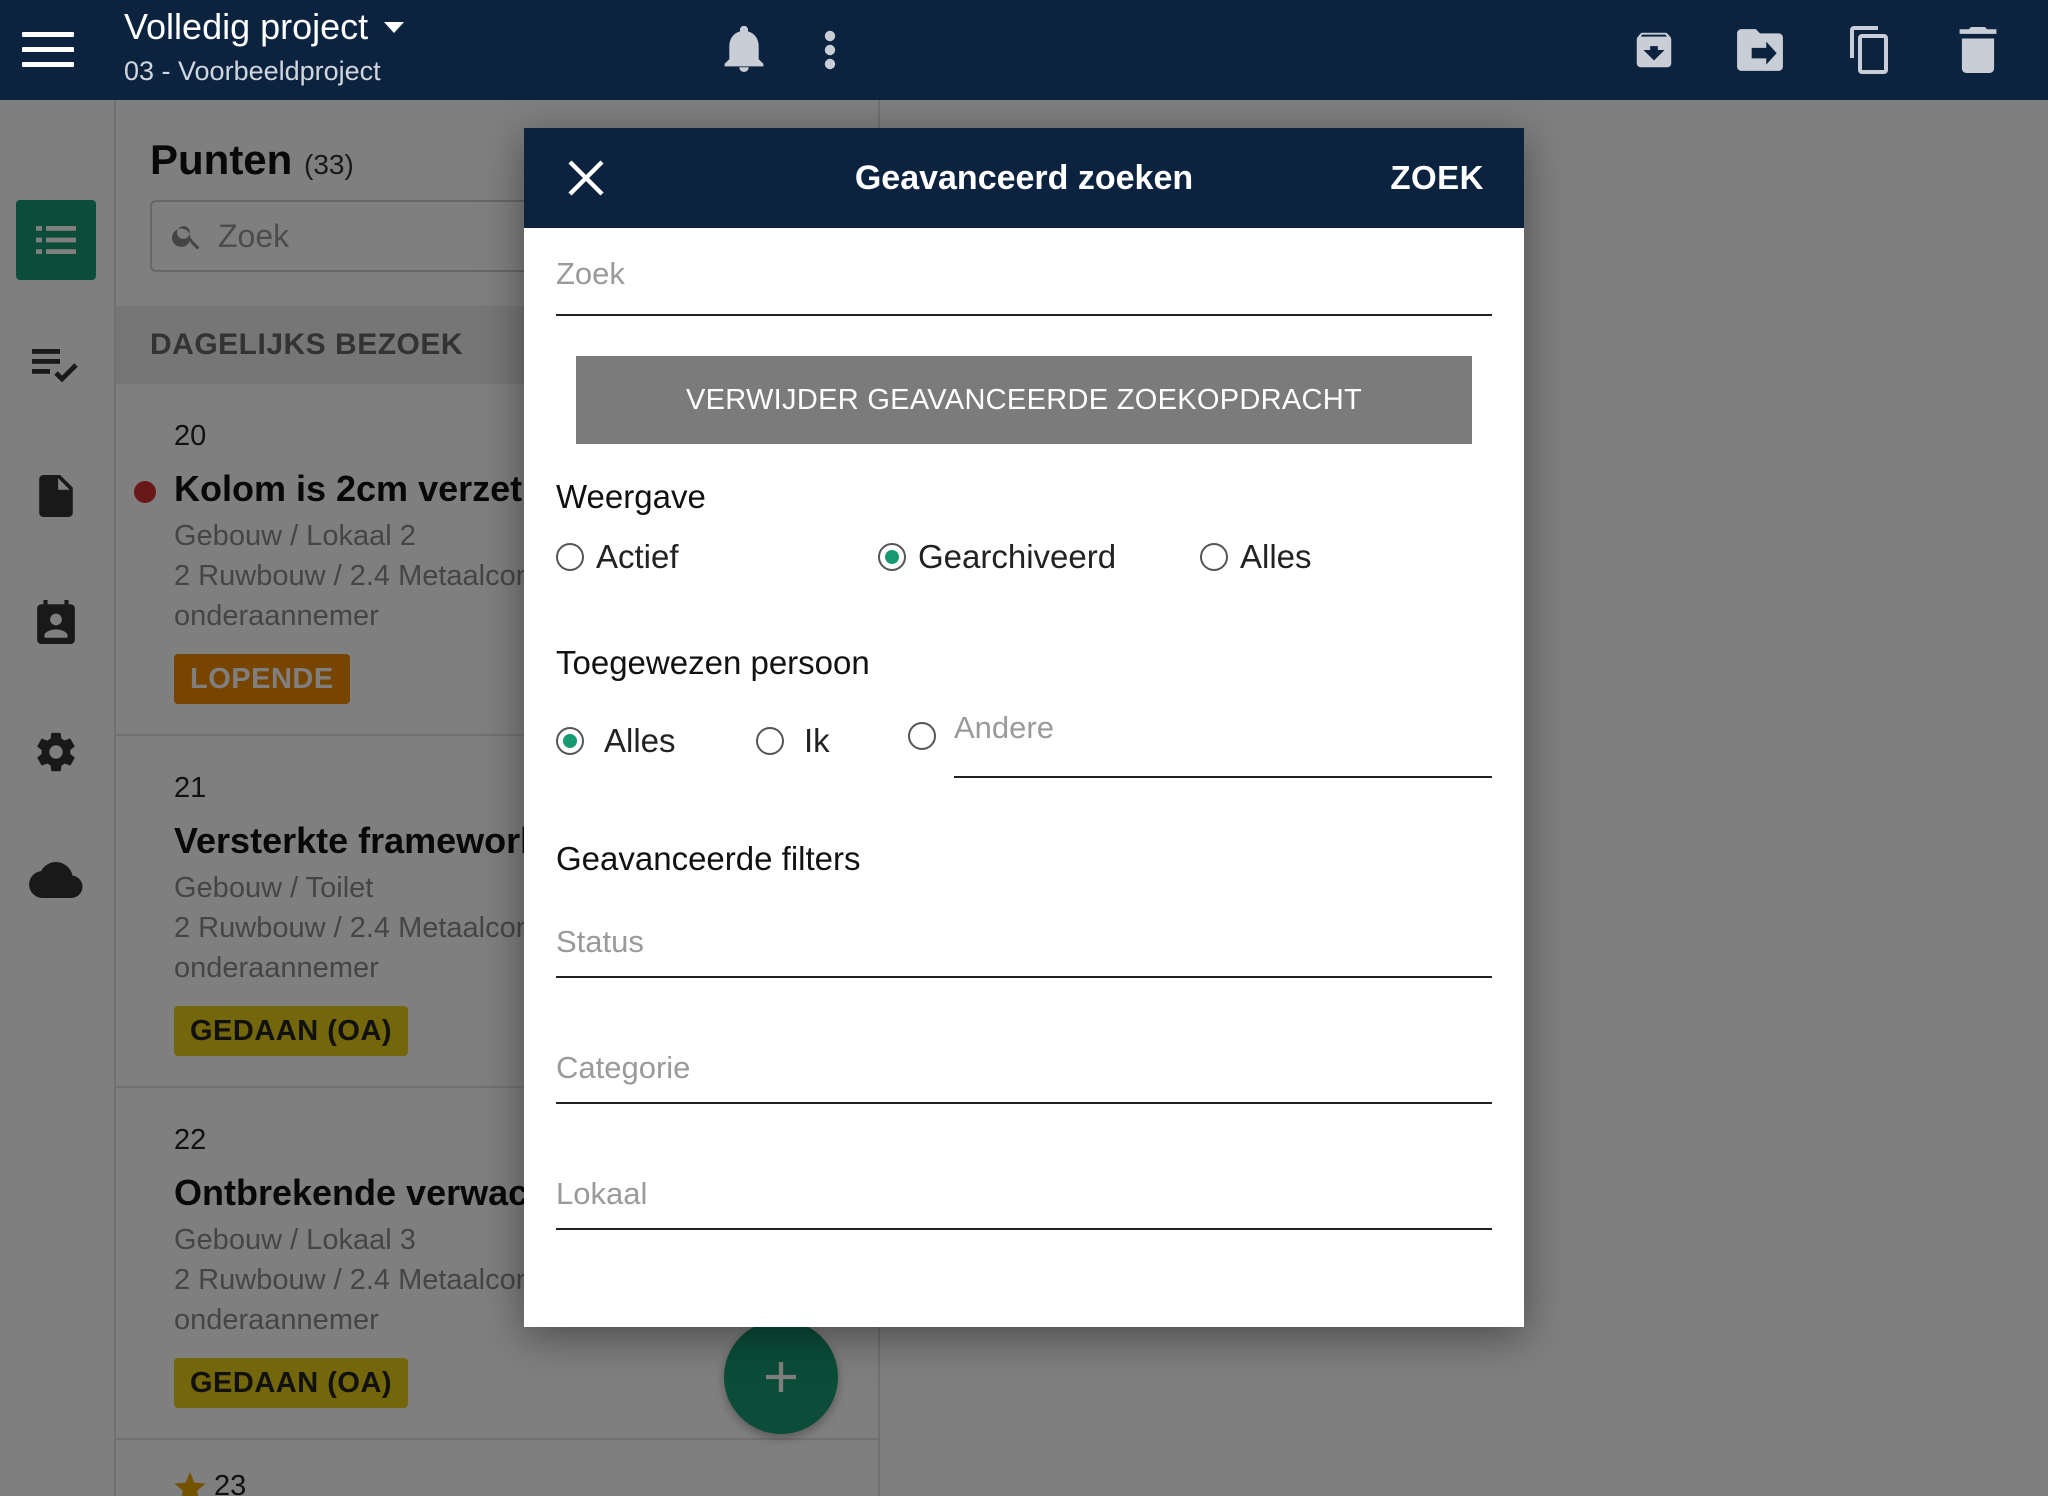 This screenshot has width=2048, height=1496. I want to click on status-filter-field: Status, so click(1024, 951).